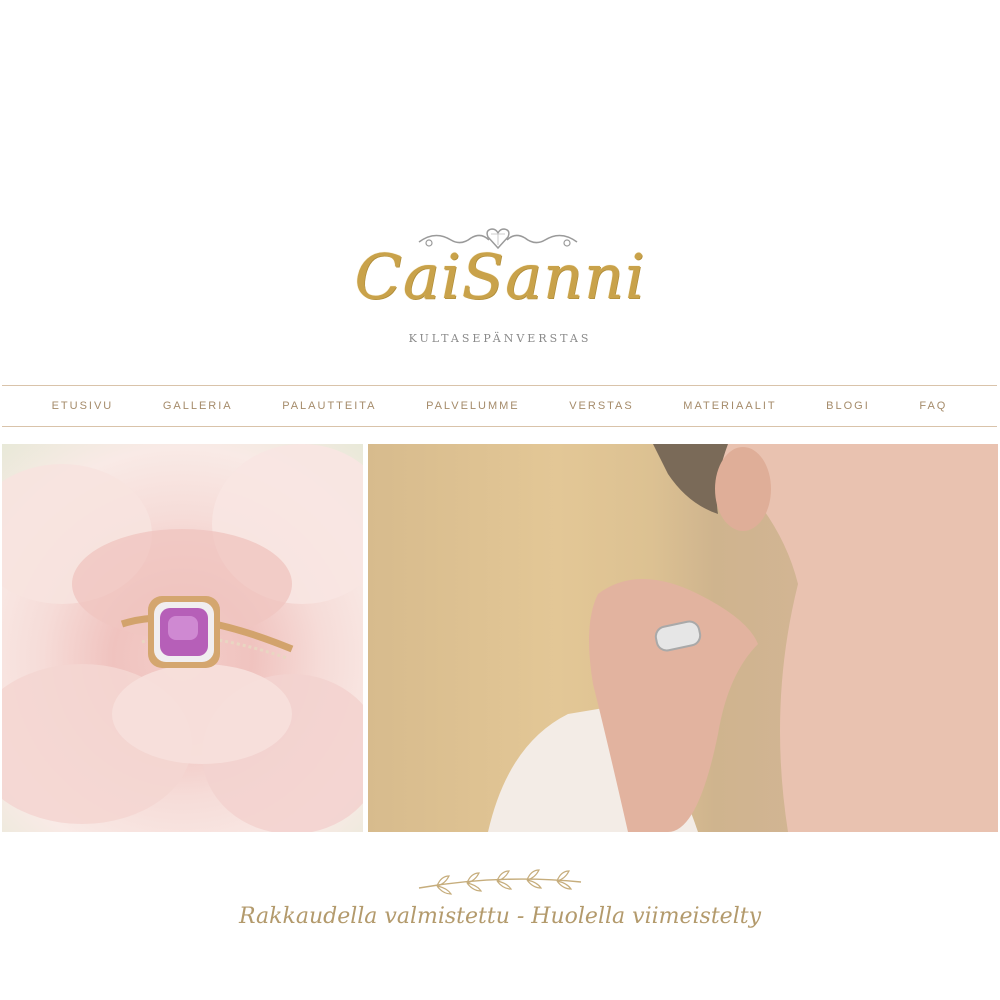  I want to click on nav-item-galleria: GALLERIA, so click(198, 406).